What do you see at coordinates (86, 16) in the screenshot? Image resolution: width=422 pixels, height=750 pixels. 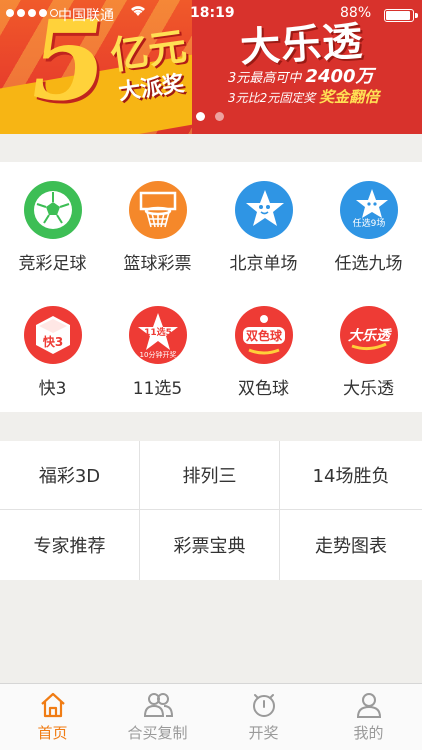 I see `carrier-name: 中国联通` at bounding box center [86, 16].